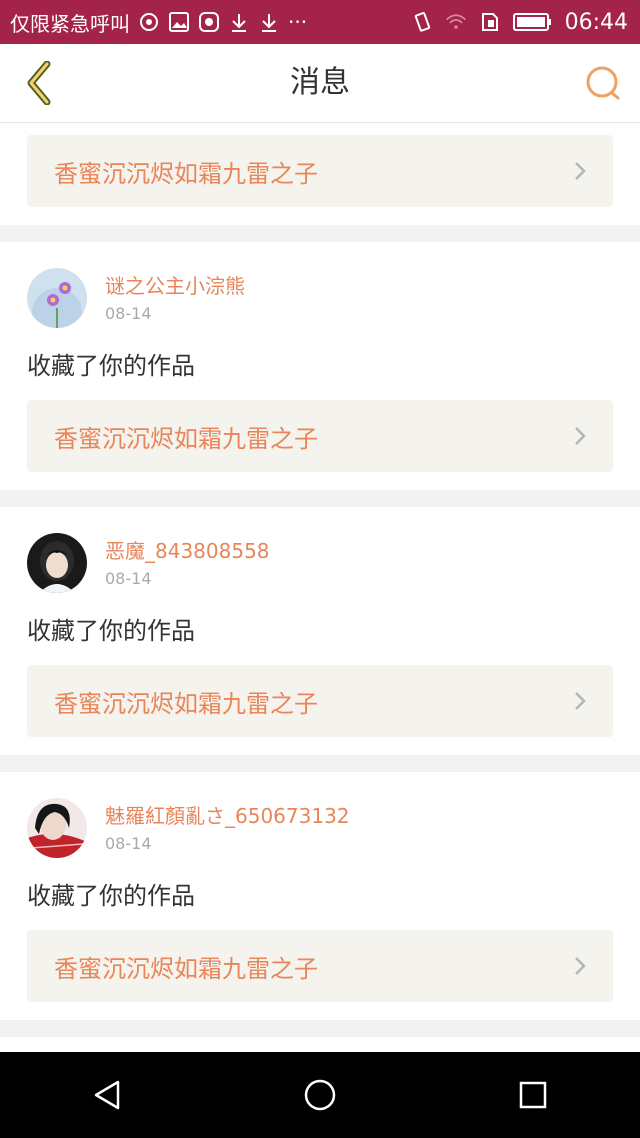 This screenshot has height=1138, width=640. I want to click on square-recents-icon, so click(533, 1095).